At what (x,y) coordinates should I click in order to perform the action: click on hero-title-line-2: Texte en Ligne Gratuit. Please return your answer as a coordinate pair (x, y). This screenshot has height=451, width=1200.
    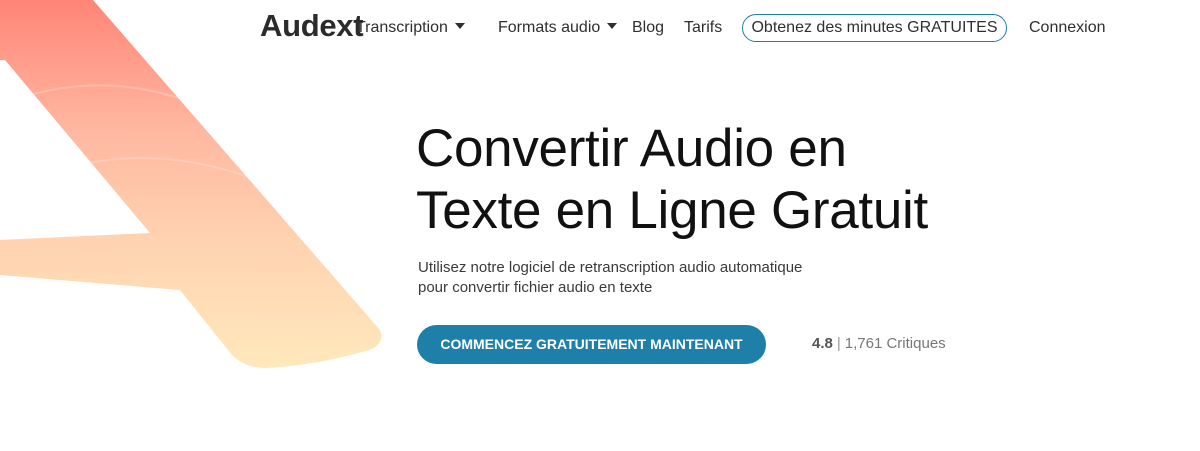
    Looking at the image, I should click on (672, 210).